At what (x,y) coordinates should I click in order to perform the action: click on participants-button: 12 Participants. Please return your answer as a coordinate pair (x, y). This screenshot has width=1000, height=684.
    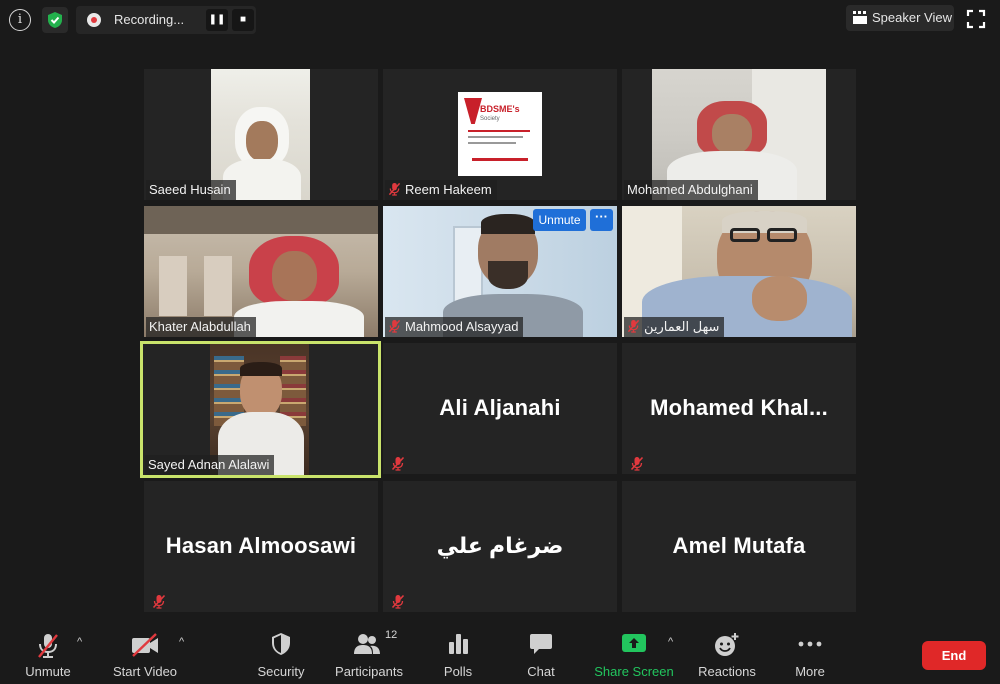
    Looking at the image, I should click on (369, 654).